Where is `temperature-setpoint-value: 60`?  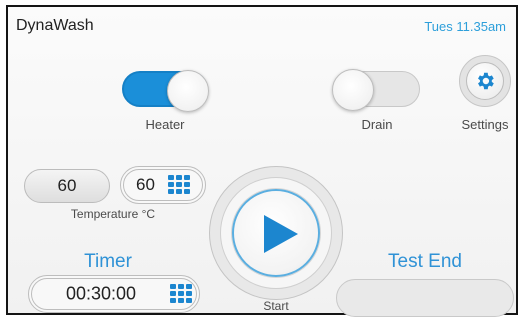
temperature-setpoint-value: 60 is located at coordinates (145, 184).